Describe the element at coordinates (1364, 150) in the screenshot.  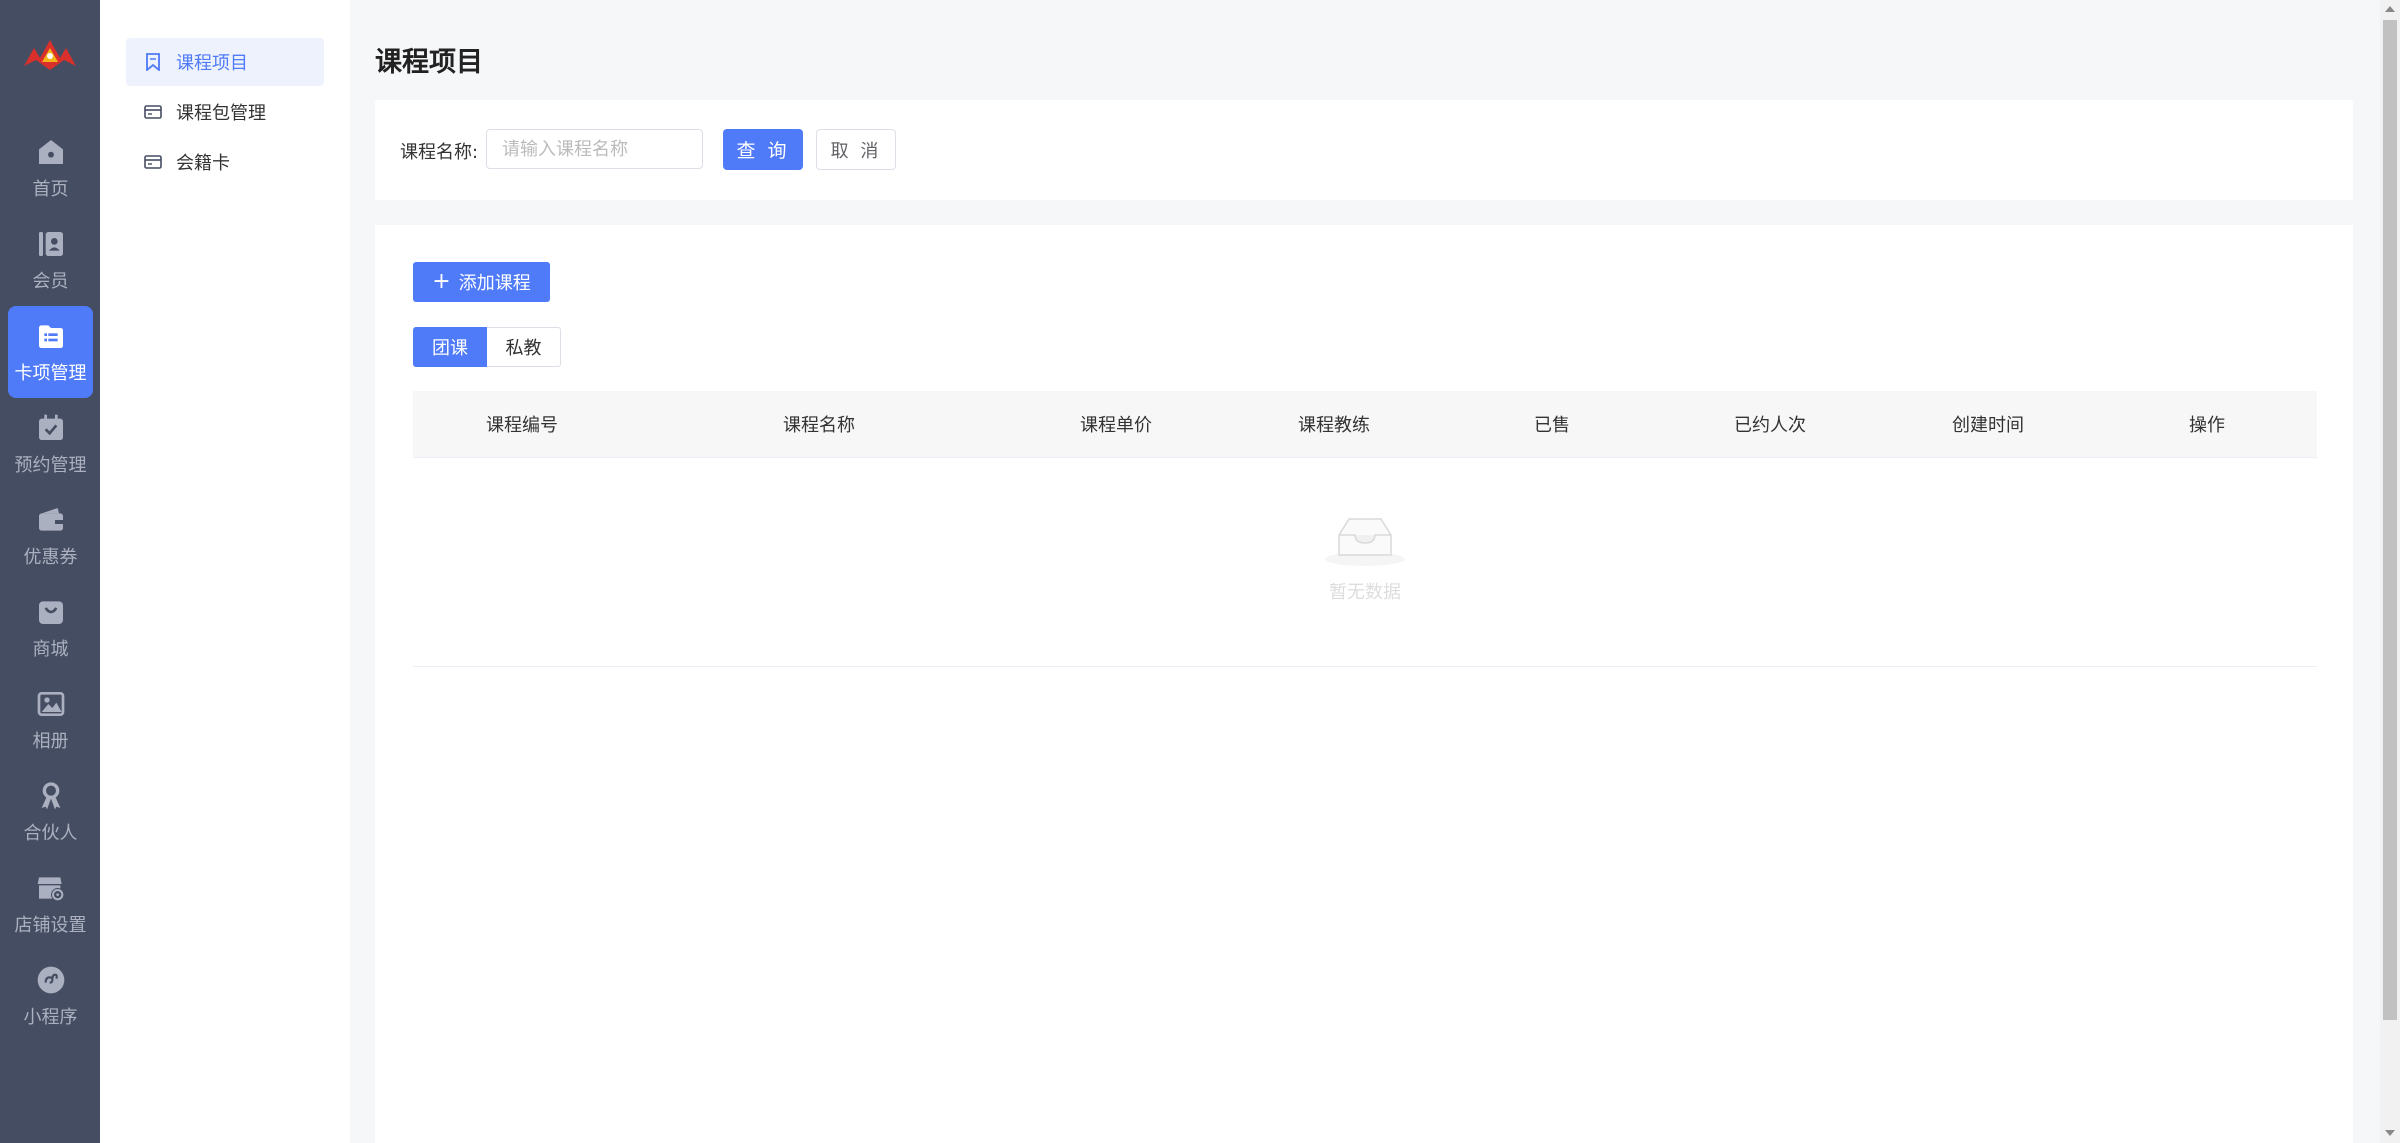
I see `search-panel: 课程名称: 查 询 取 消` at that location.